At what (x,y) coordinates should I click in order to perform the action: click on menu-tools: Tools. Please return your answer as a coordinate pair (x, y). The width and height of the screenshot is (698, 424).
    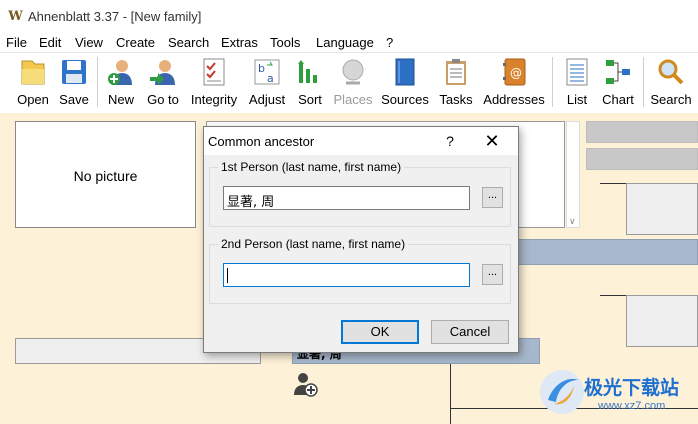
    Looking at the image, I should click on (285, 42).